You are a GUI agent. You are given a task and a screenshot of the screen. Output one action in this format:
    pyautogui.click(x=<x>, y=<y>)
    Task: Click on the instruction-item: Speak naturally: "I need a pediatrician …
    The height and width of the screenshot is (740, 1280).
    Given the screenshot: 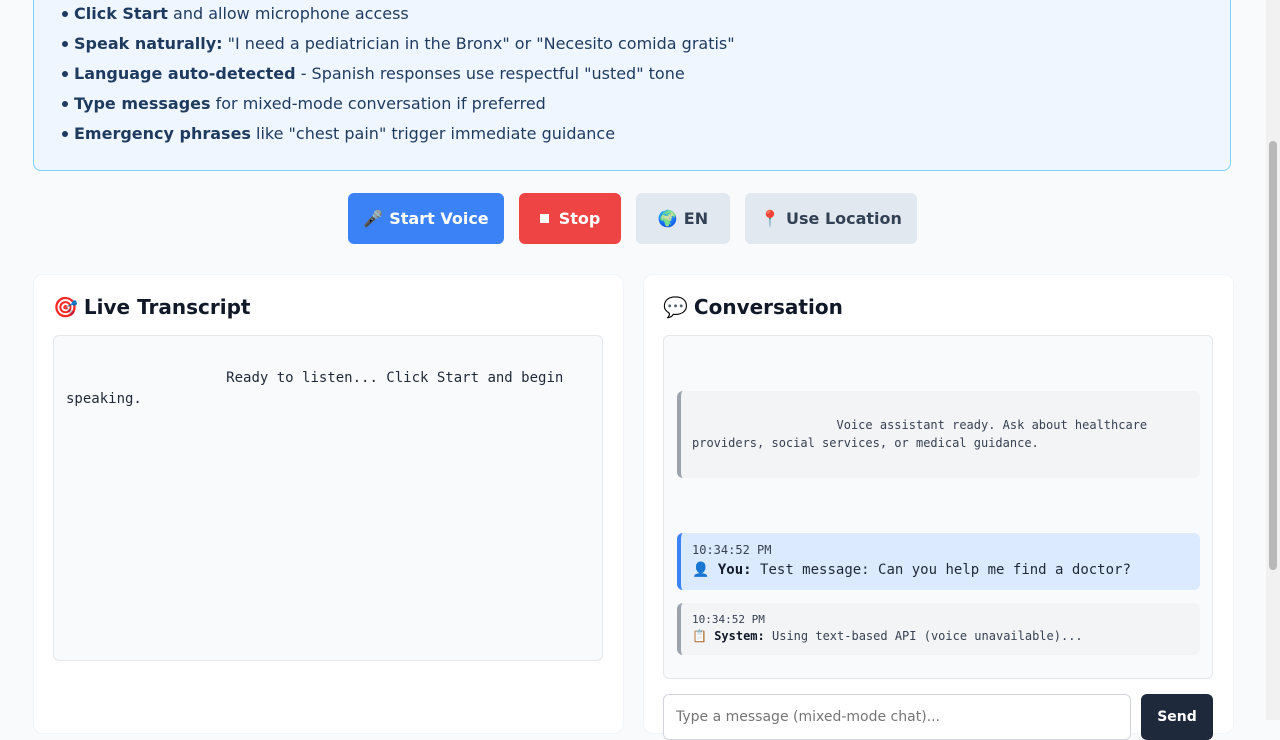 What is the action you would take?
    pyautogui.click(x=398, y=46)
    